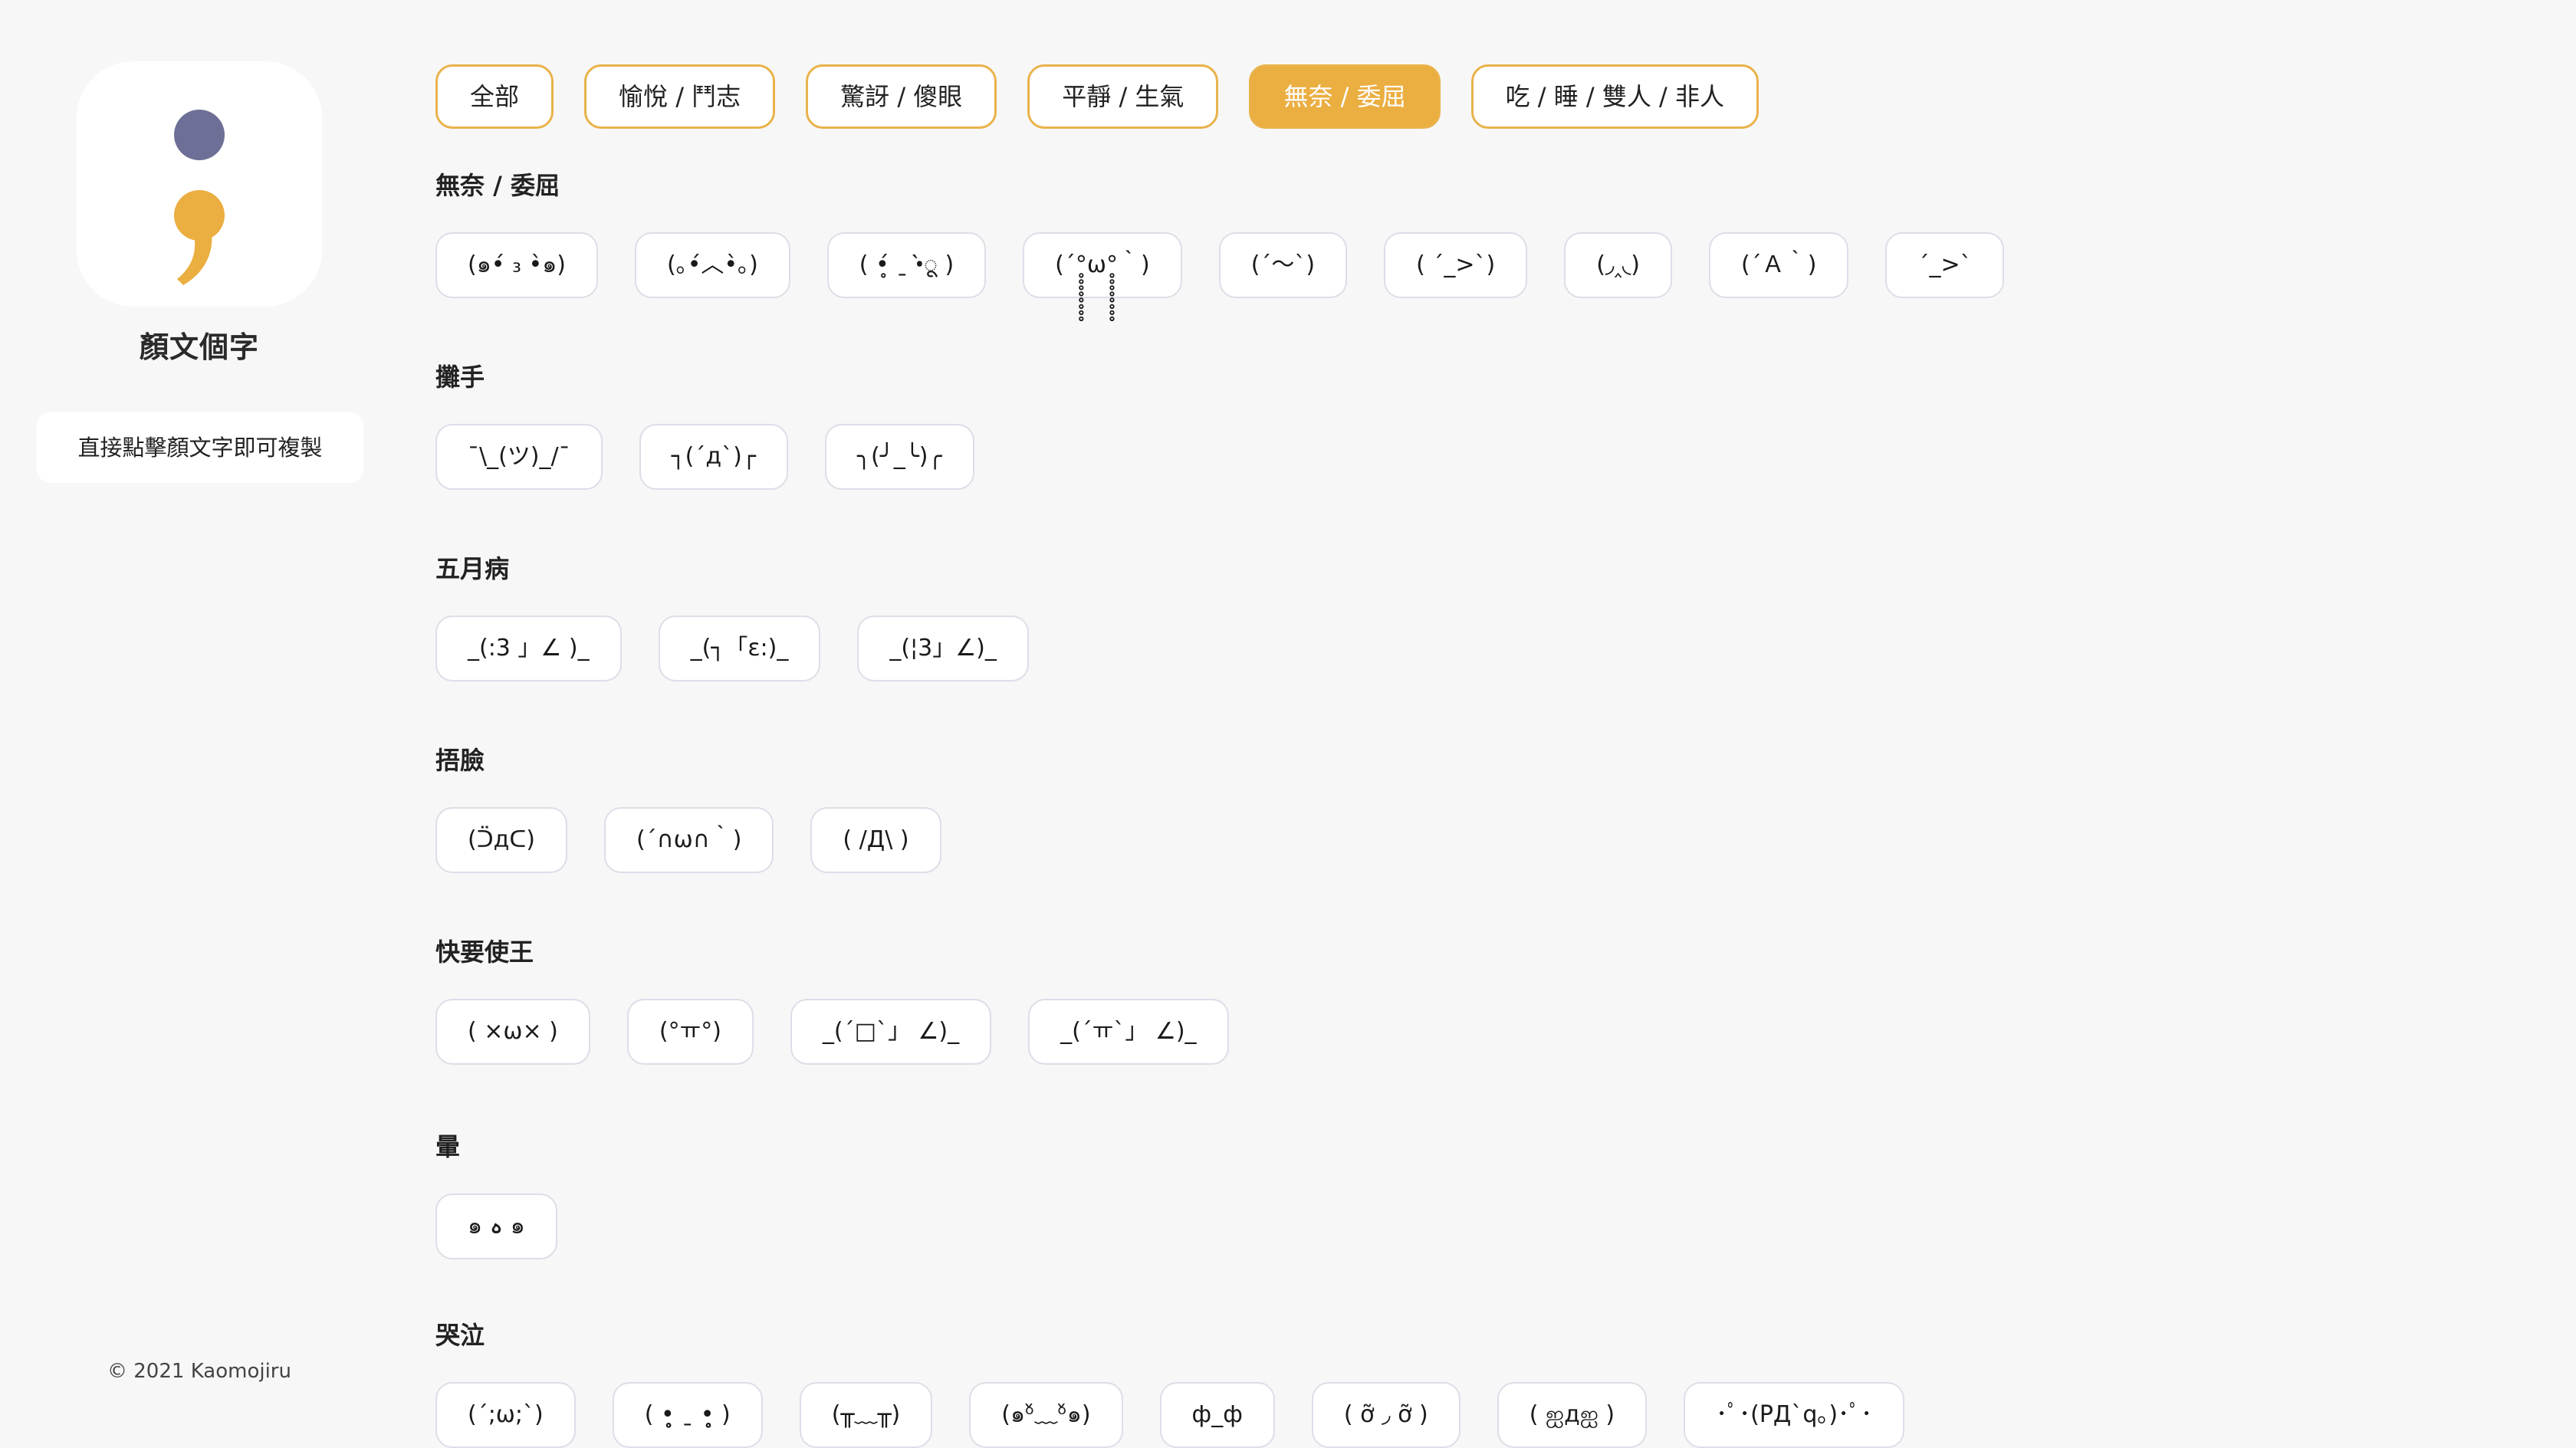  I want to click on logo-comma-icon, so click(199, 237).